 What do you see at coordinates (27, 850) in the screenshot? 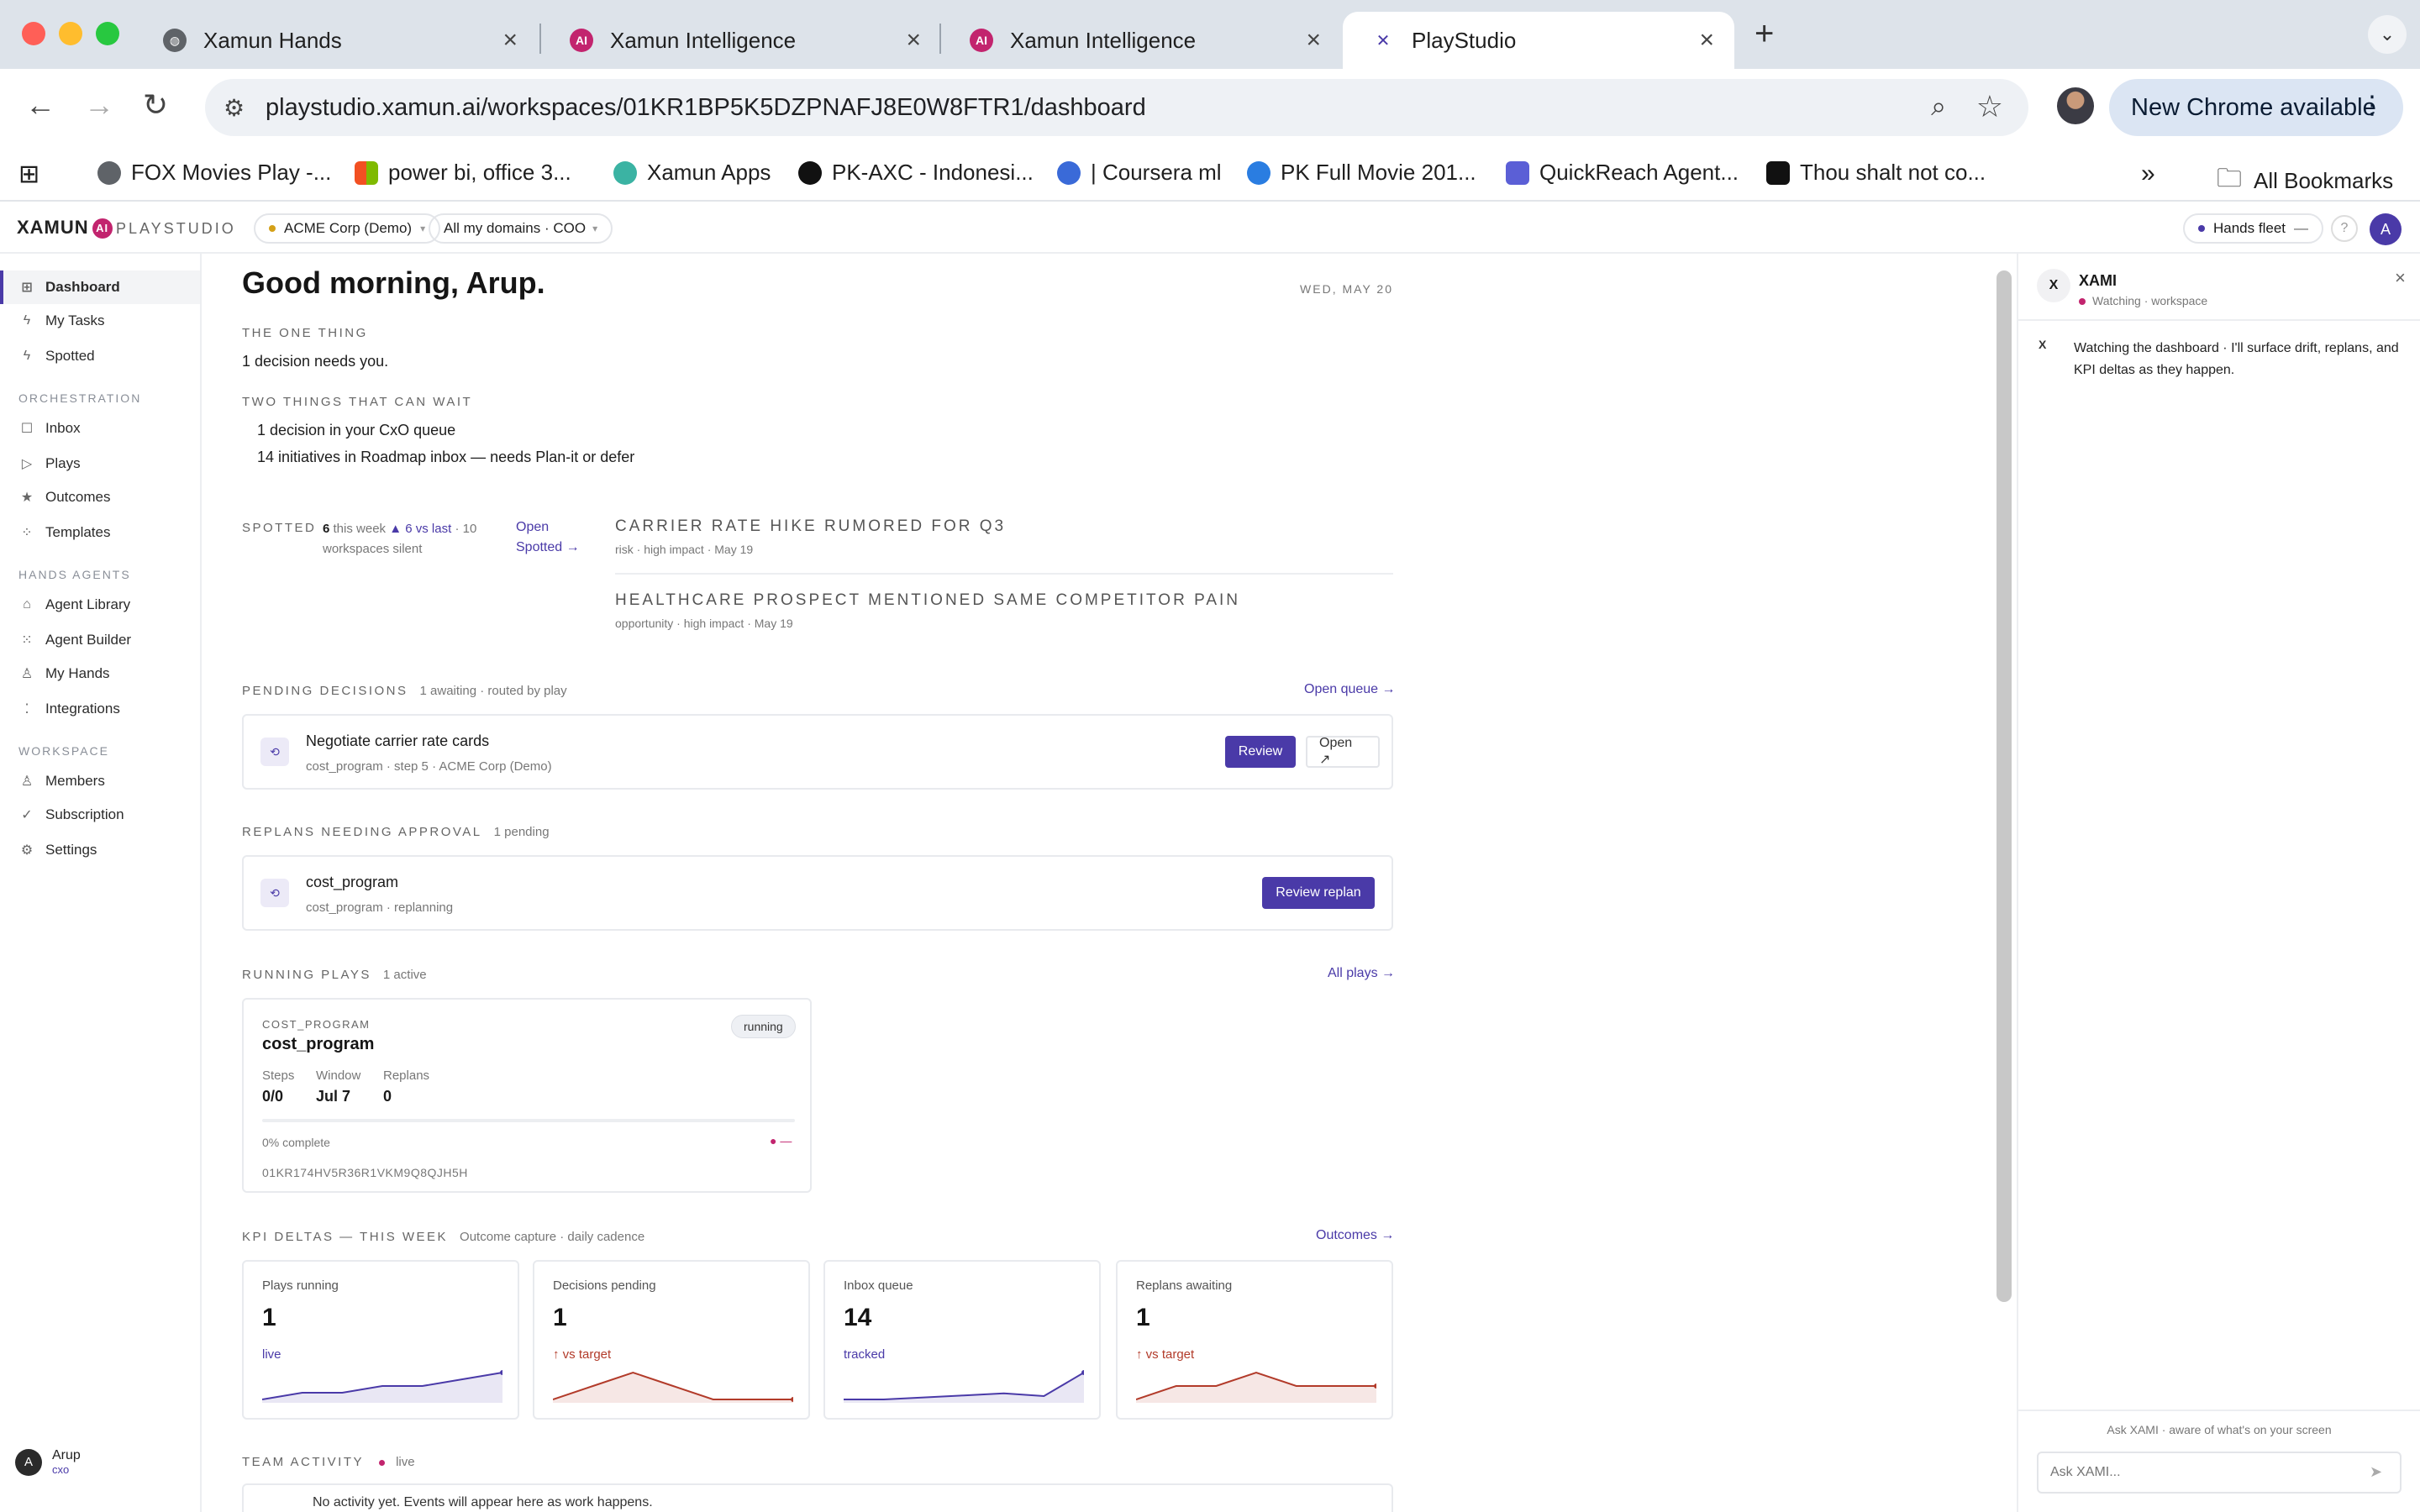
I see `gear-icon: ⚙` at bounding box center [27, 850].